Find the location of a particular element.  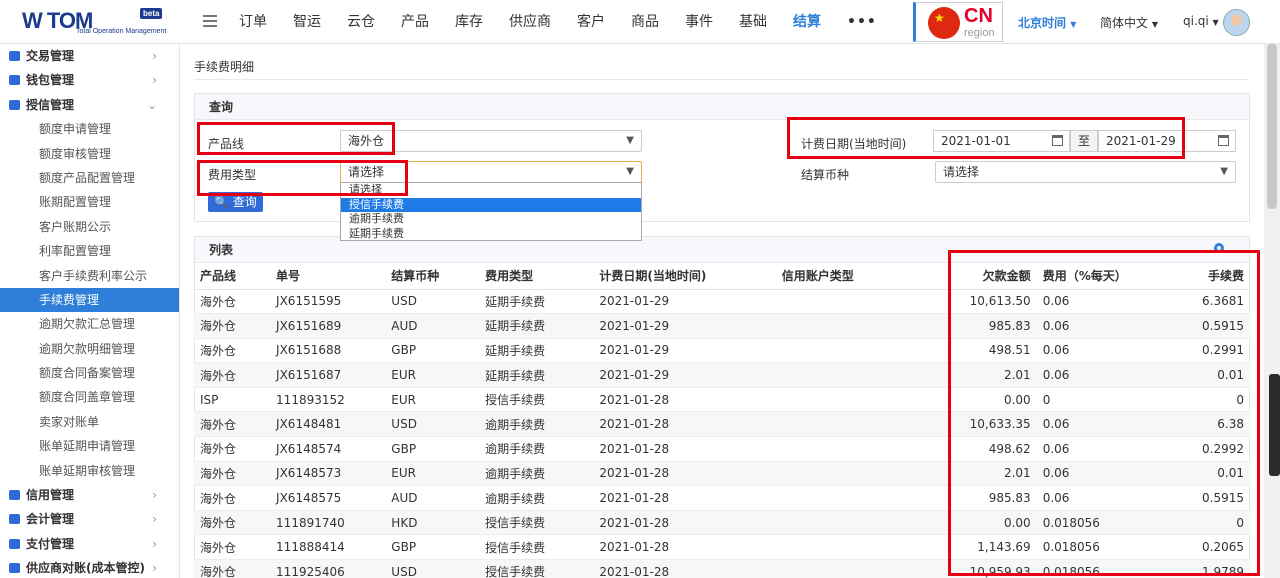

nav-item: 客户 is located at coordinates (591, 22).